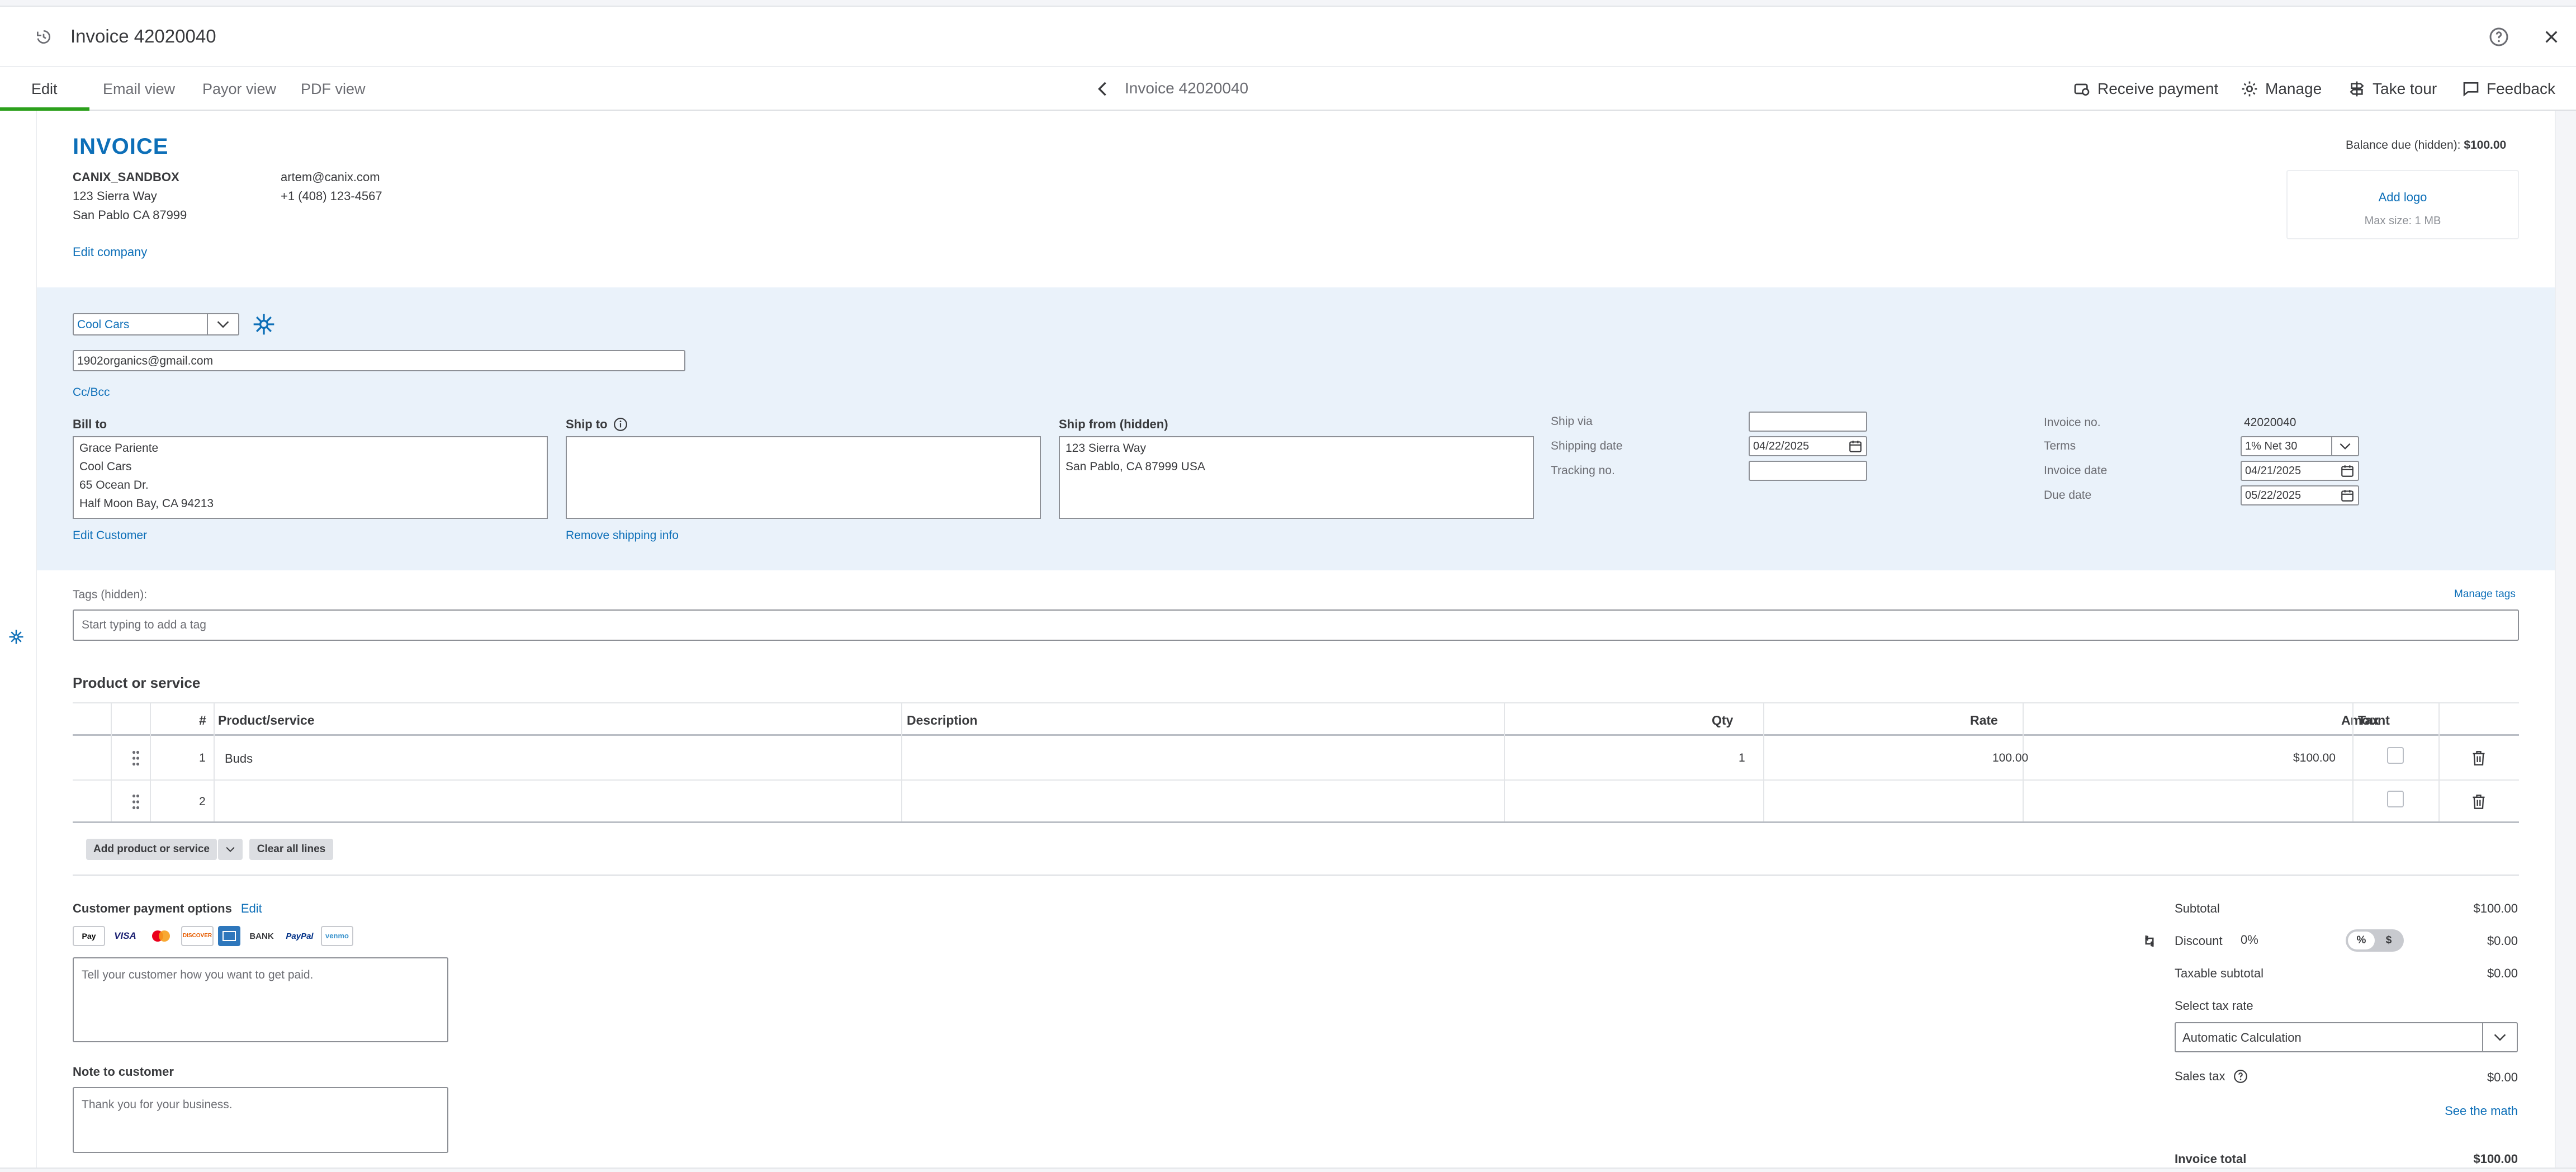 The height and width of the screenshot is (1172, 2576). Describe the element at coordinates (1808, 471) in the screenshot. I see `tracking-input` at that location.